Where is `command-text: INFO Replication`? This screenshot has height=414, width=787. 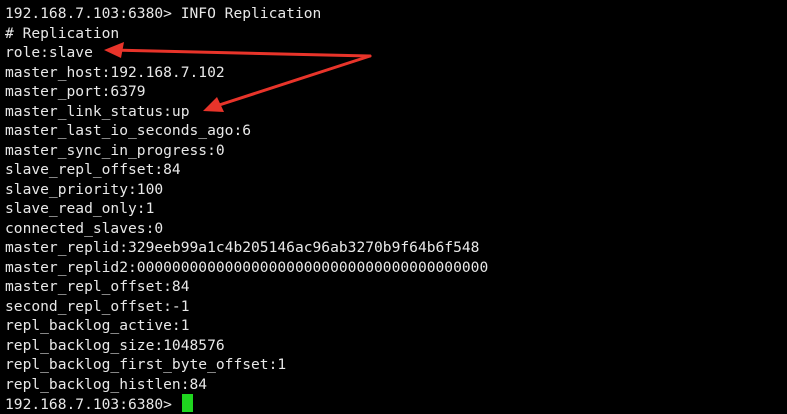
command-text: INFO Replication is located at coordinates (251, 13).